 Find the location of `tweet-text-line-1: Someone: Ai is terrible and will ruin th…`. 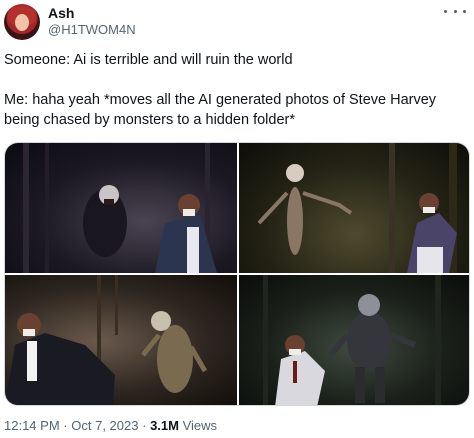

tweet-text-line-1: Someone: Ai is terrible and will ruin th… is located at coordinates (148, 60).